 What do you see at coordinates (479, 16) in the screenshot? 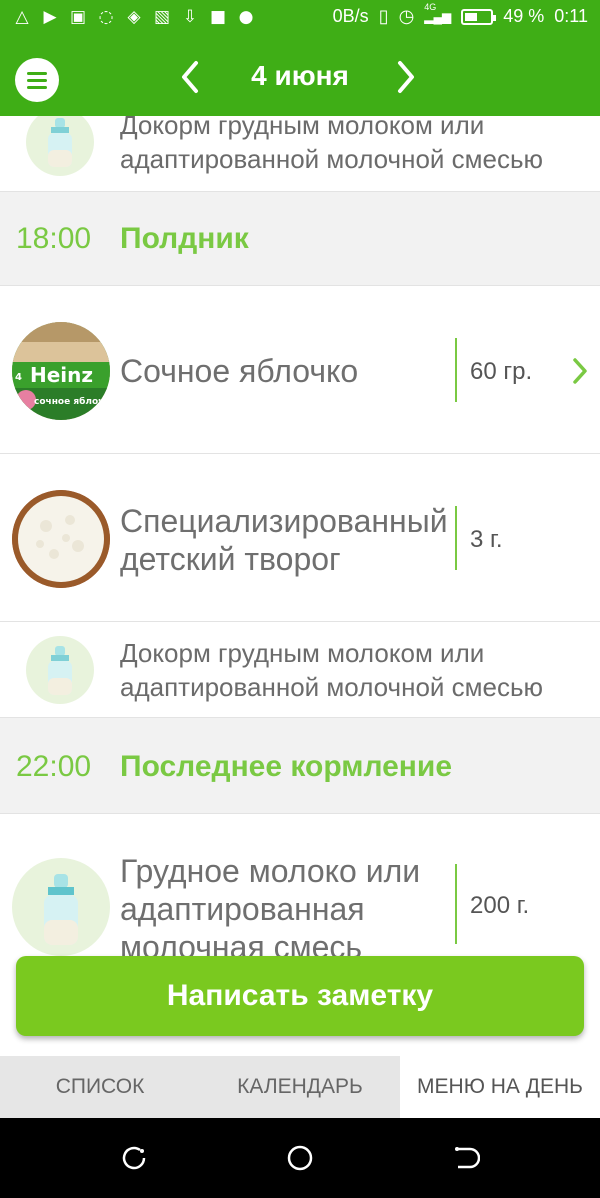
I see `battery-icon` at bounding box center [479, 16].